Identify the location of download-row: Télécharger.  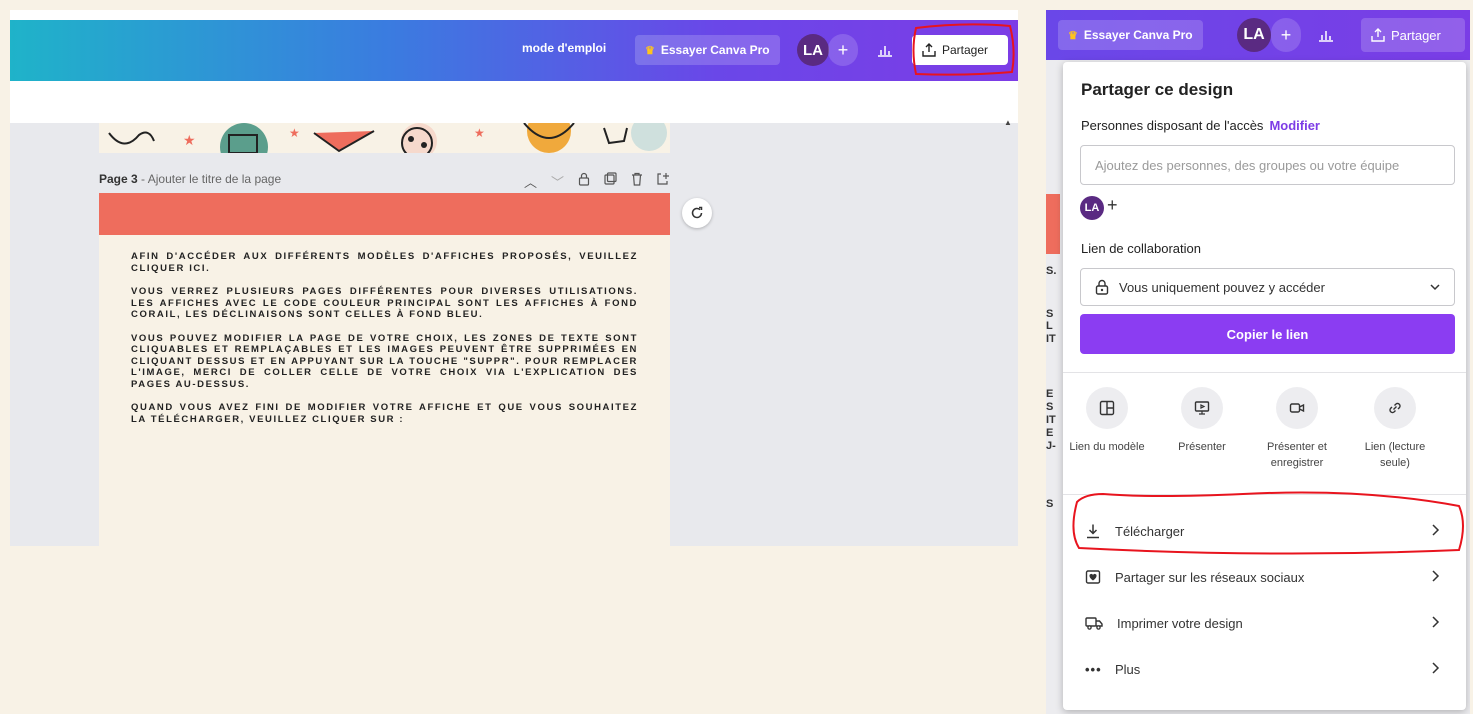
(1264, 531).